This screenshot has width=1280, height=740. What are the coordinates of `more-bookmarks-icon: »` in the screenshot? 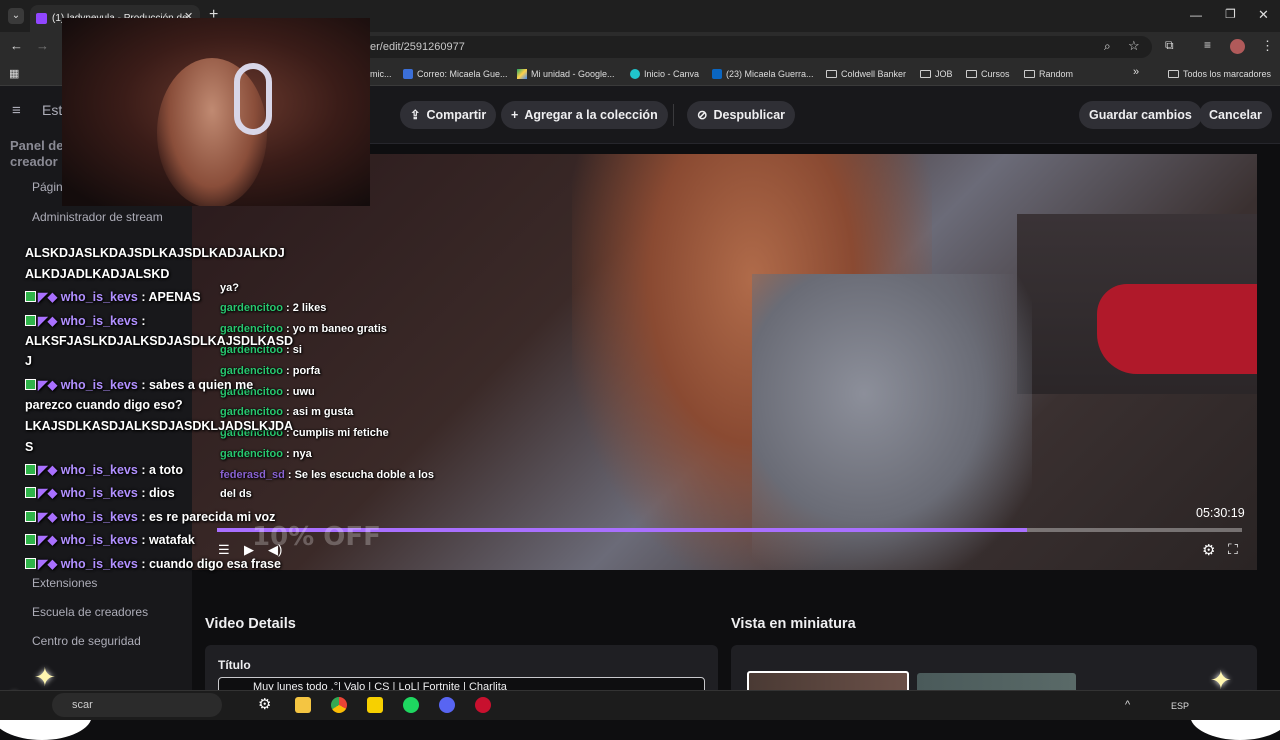 It's located at (1136, 72).